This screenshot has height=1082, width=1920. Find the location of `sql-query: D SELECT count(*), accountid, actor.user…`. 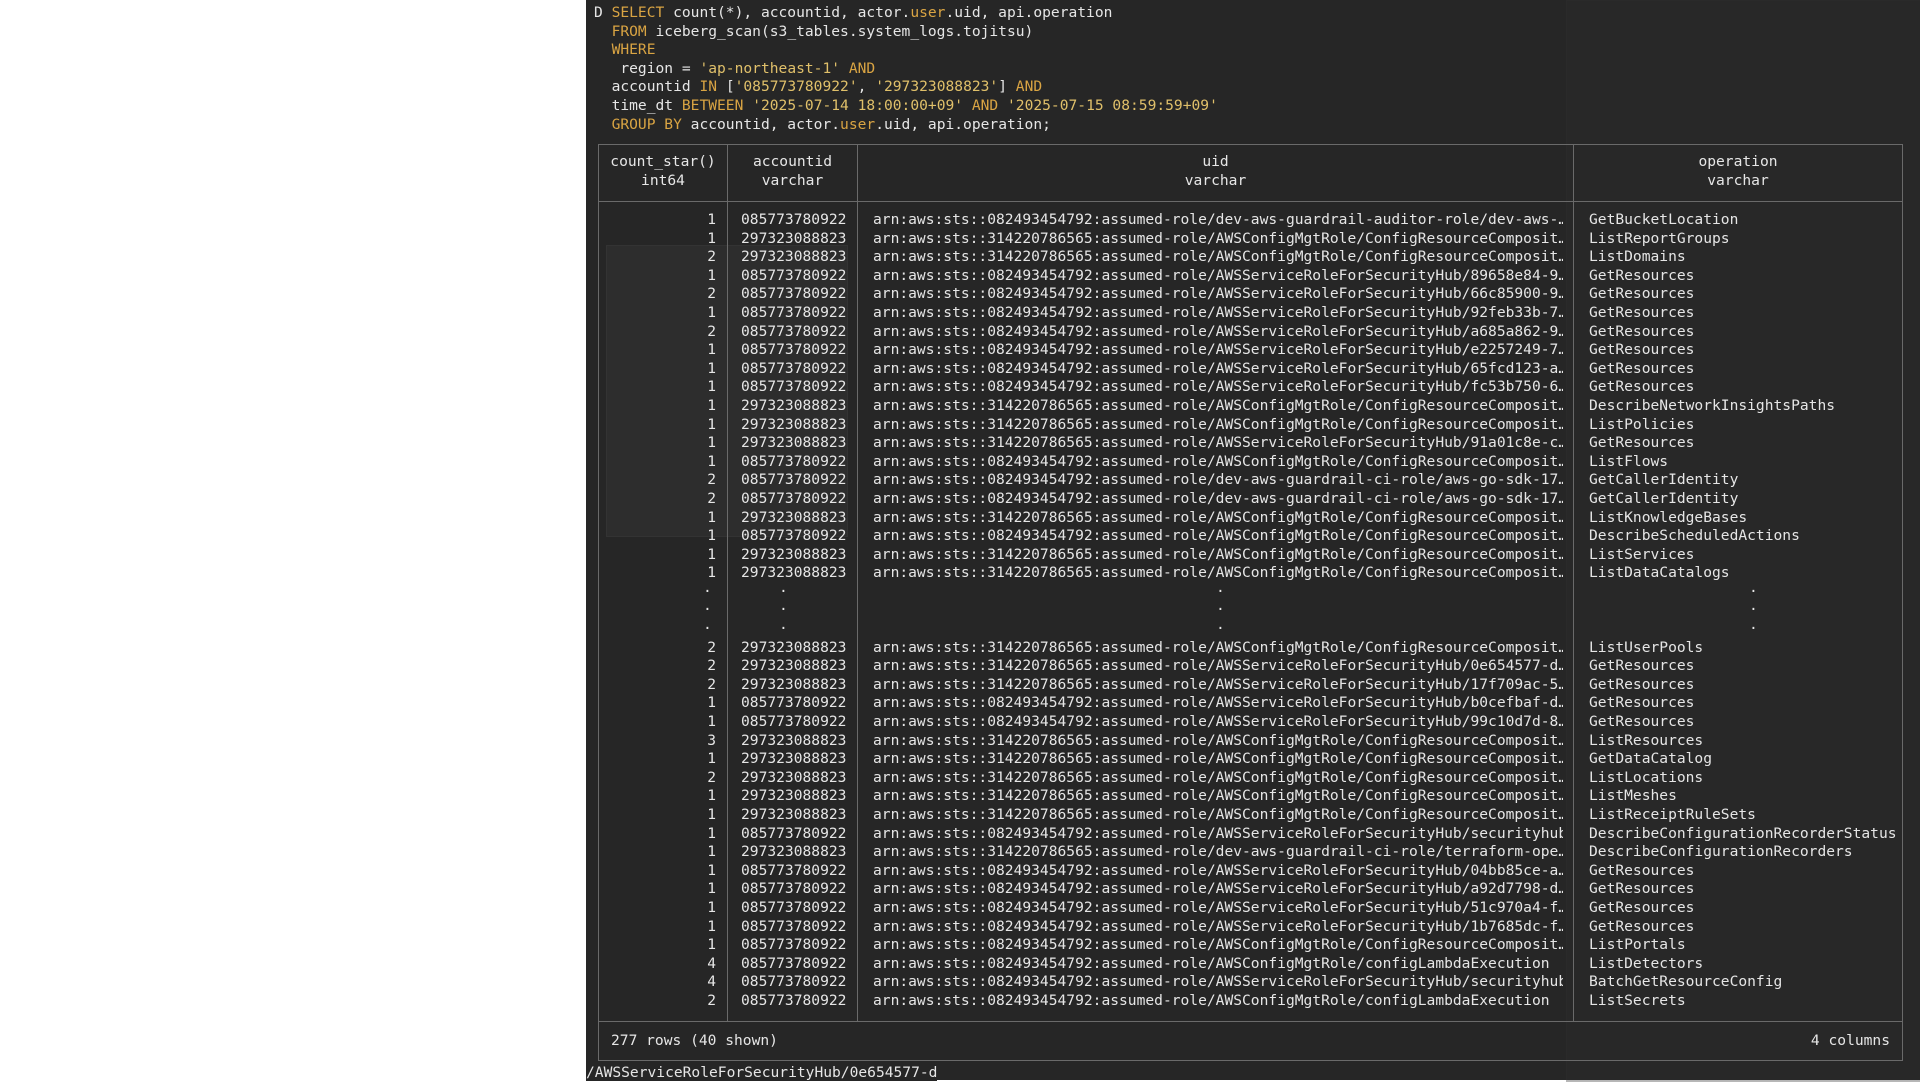

sql-query: D SELECT count(*), accountid, actor.user… is located at coordinates (906, 69).